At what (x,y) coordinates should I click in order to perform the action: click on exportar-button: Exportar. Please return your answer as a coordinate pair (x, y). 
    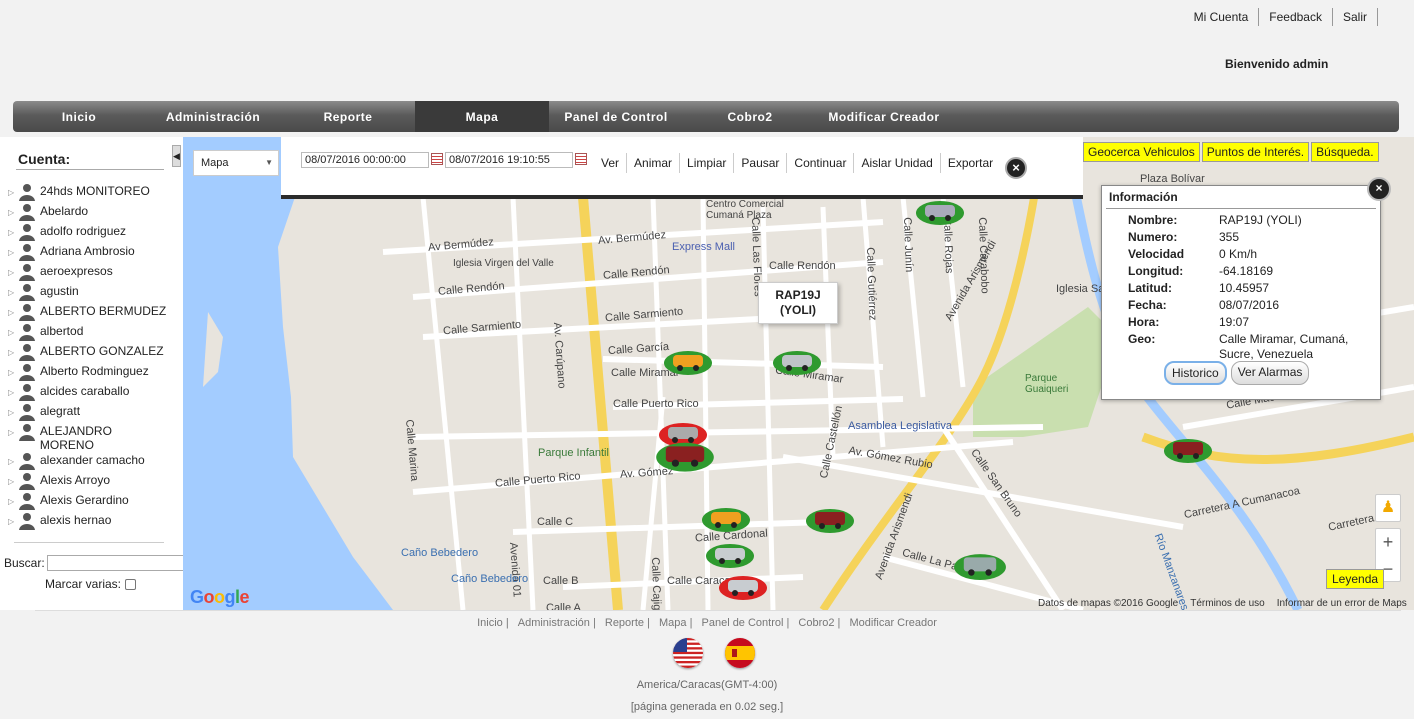
    Looking at the image, I should click on (969, 163).